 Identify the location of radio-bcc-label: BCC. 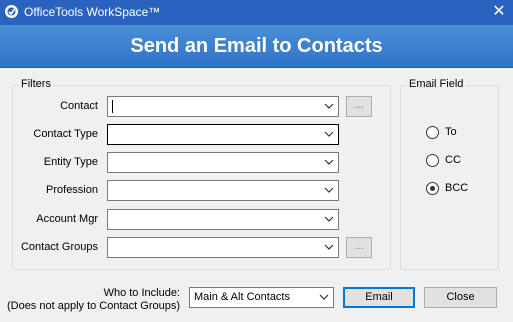
(457, 188).